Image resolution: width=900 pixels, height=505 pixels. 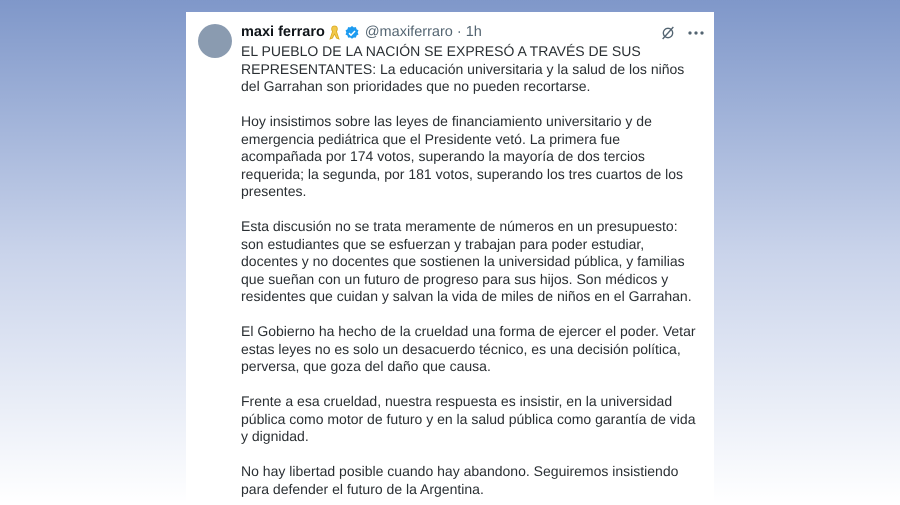 What do you see at coordinates (462, 156) in the screenshot?
I see `post-paragraph: Hoy insistimos sobre las leyes de financiamiento universitario y de emergencia pediátrica que el Presidente vetó. La primera fue acompañada por 174 votos, superando la mayoría de dos tercios requerida; la segunda, por 181 votos, superando los tres cuartos de los presentes.` at bounding box center [462, 156].